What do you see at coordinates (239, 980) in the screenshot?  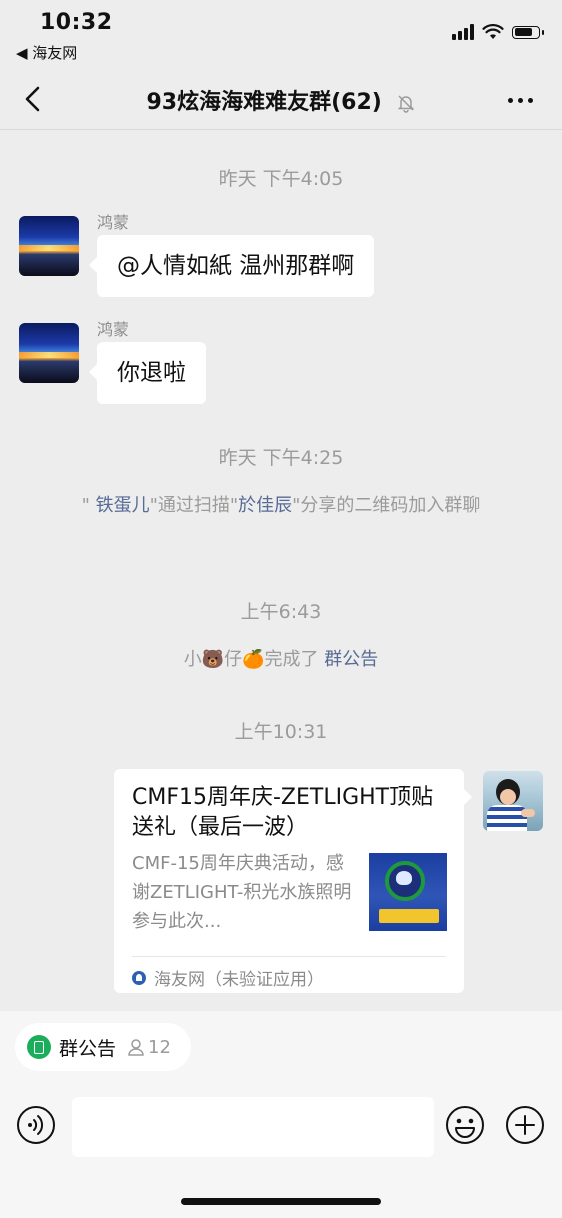 I see `card-source-label: 海友网（未验证应用）` at bounding box center [239, 980].